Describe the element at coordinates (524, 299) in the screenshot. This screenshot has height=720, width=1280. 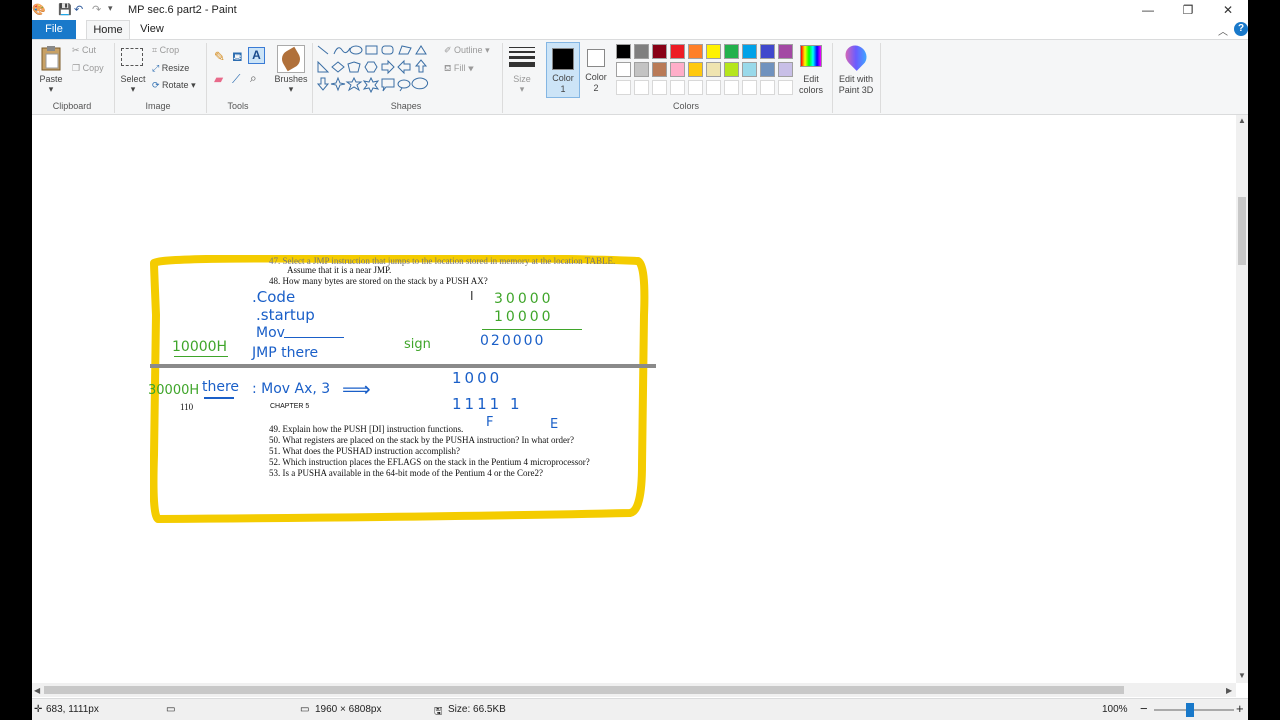
I see `handwritten-number-30000: 30000` at that location.